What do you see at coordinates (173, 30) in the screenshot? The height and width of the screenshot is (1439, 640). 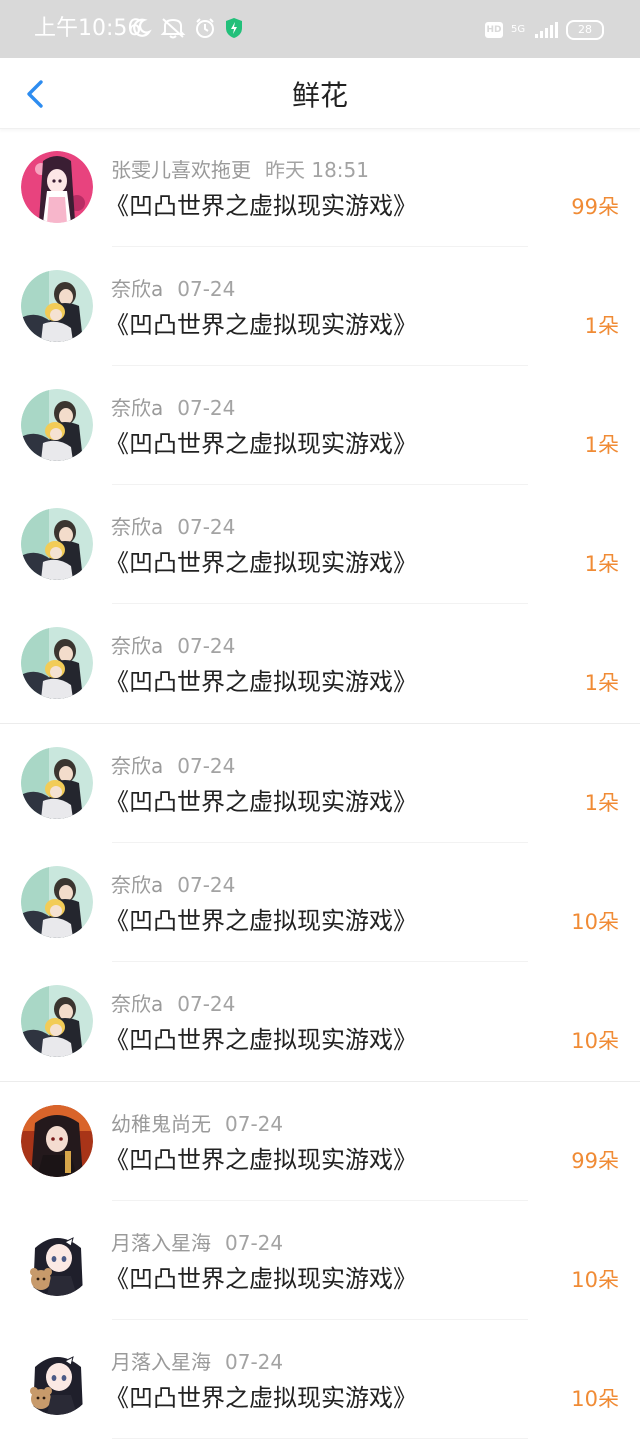 I see `mute-icon` at bounding box center [173, 30].